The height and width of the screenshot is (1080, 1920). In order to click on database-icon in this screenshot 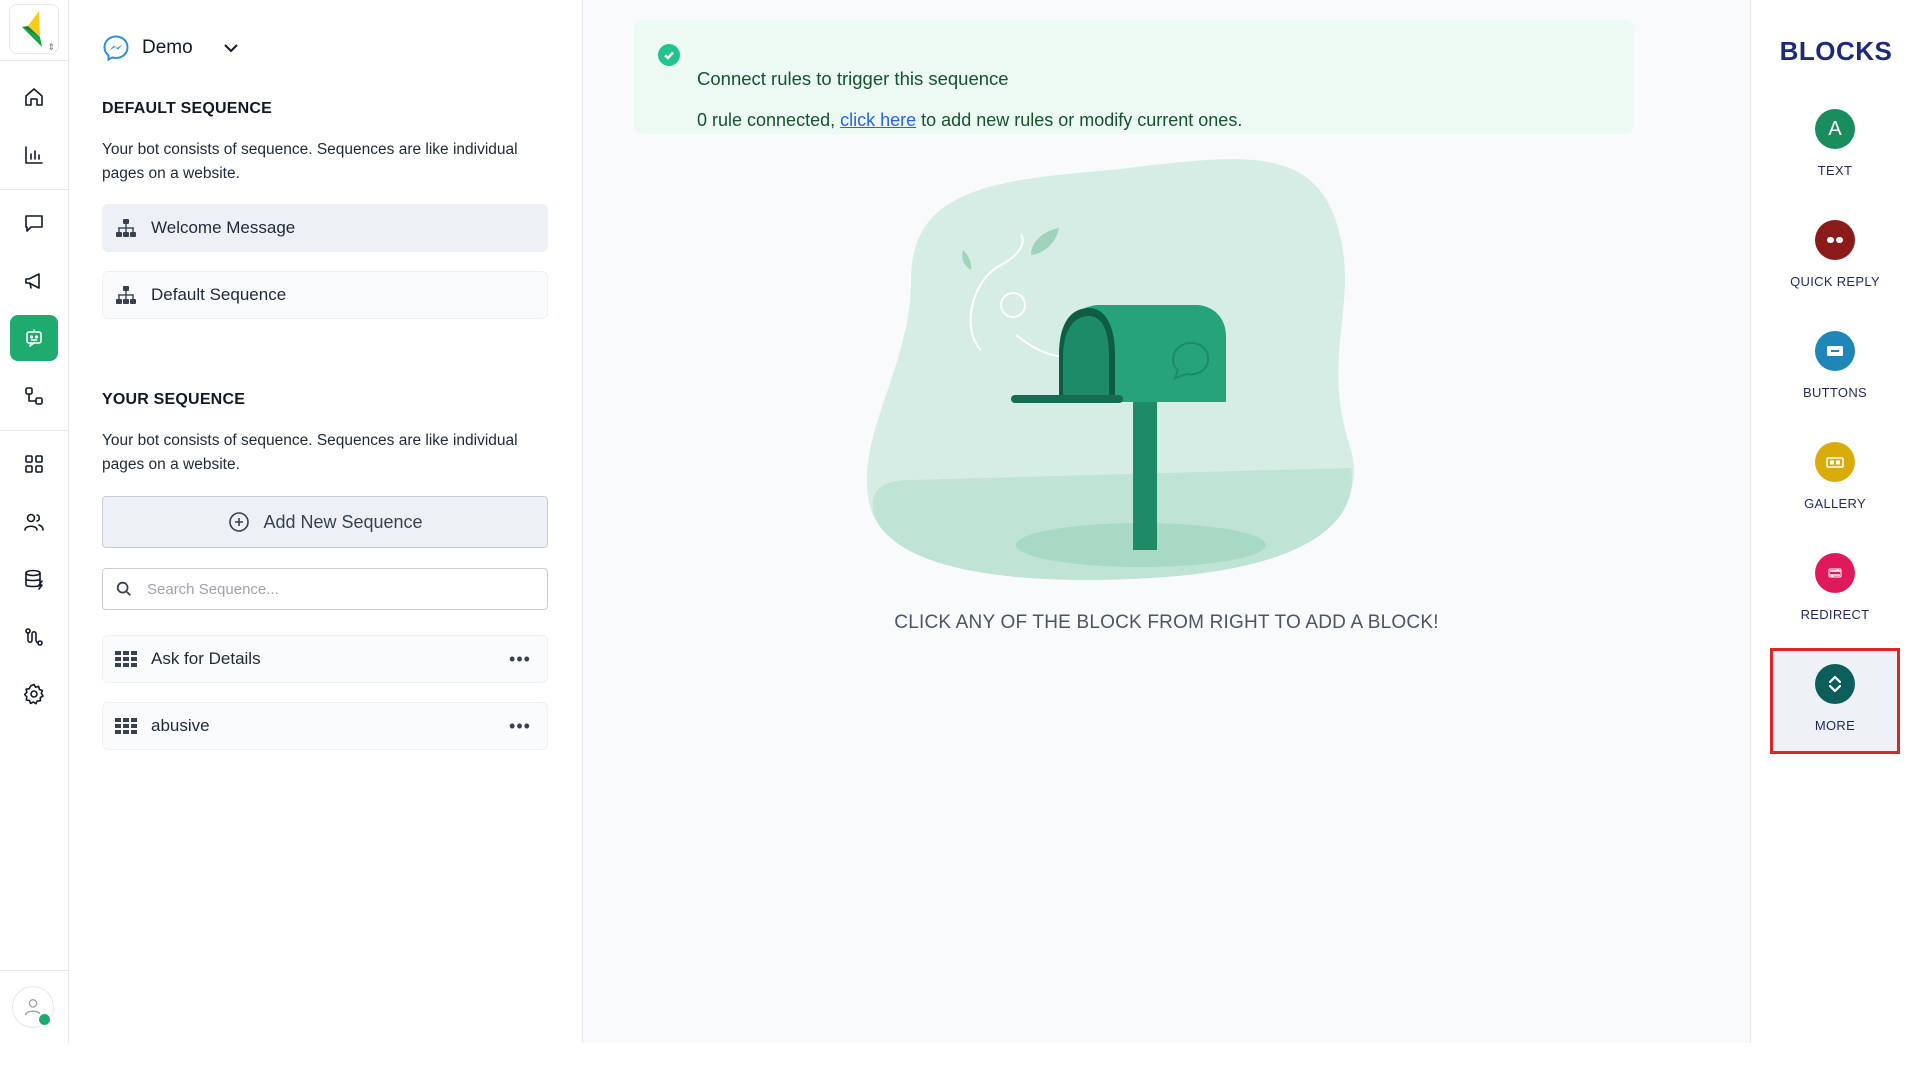, I will do `click(34, 579)`.